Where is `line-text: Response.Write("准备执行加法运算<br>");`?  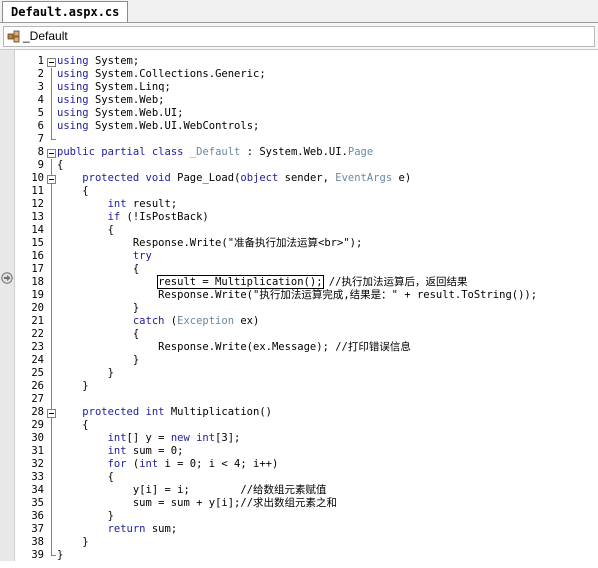 line-text: Response.Write("准备执行加法运算<br>"); is located at coordinates (247, 243).